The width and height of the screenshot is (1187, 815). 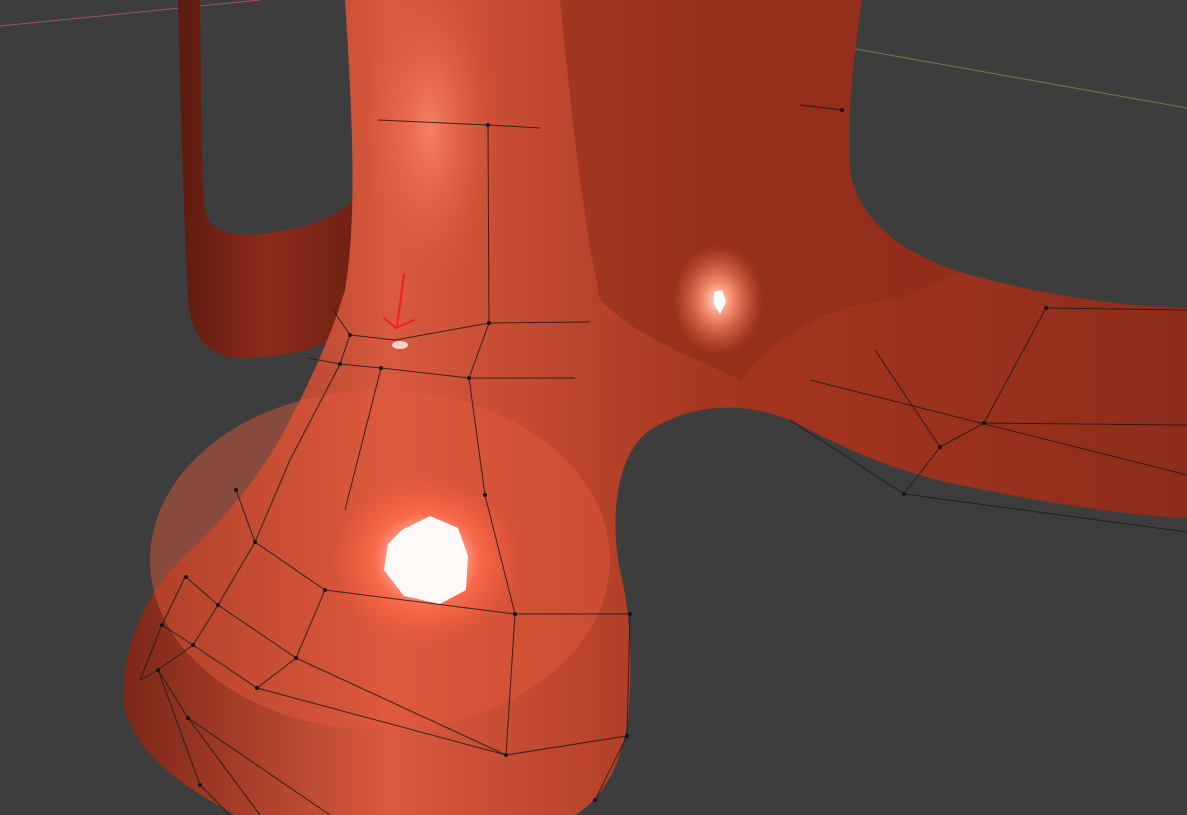 I want to click on y-axis-line, so click(x=1018, y=78).